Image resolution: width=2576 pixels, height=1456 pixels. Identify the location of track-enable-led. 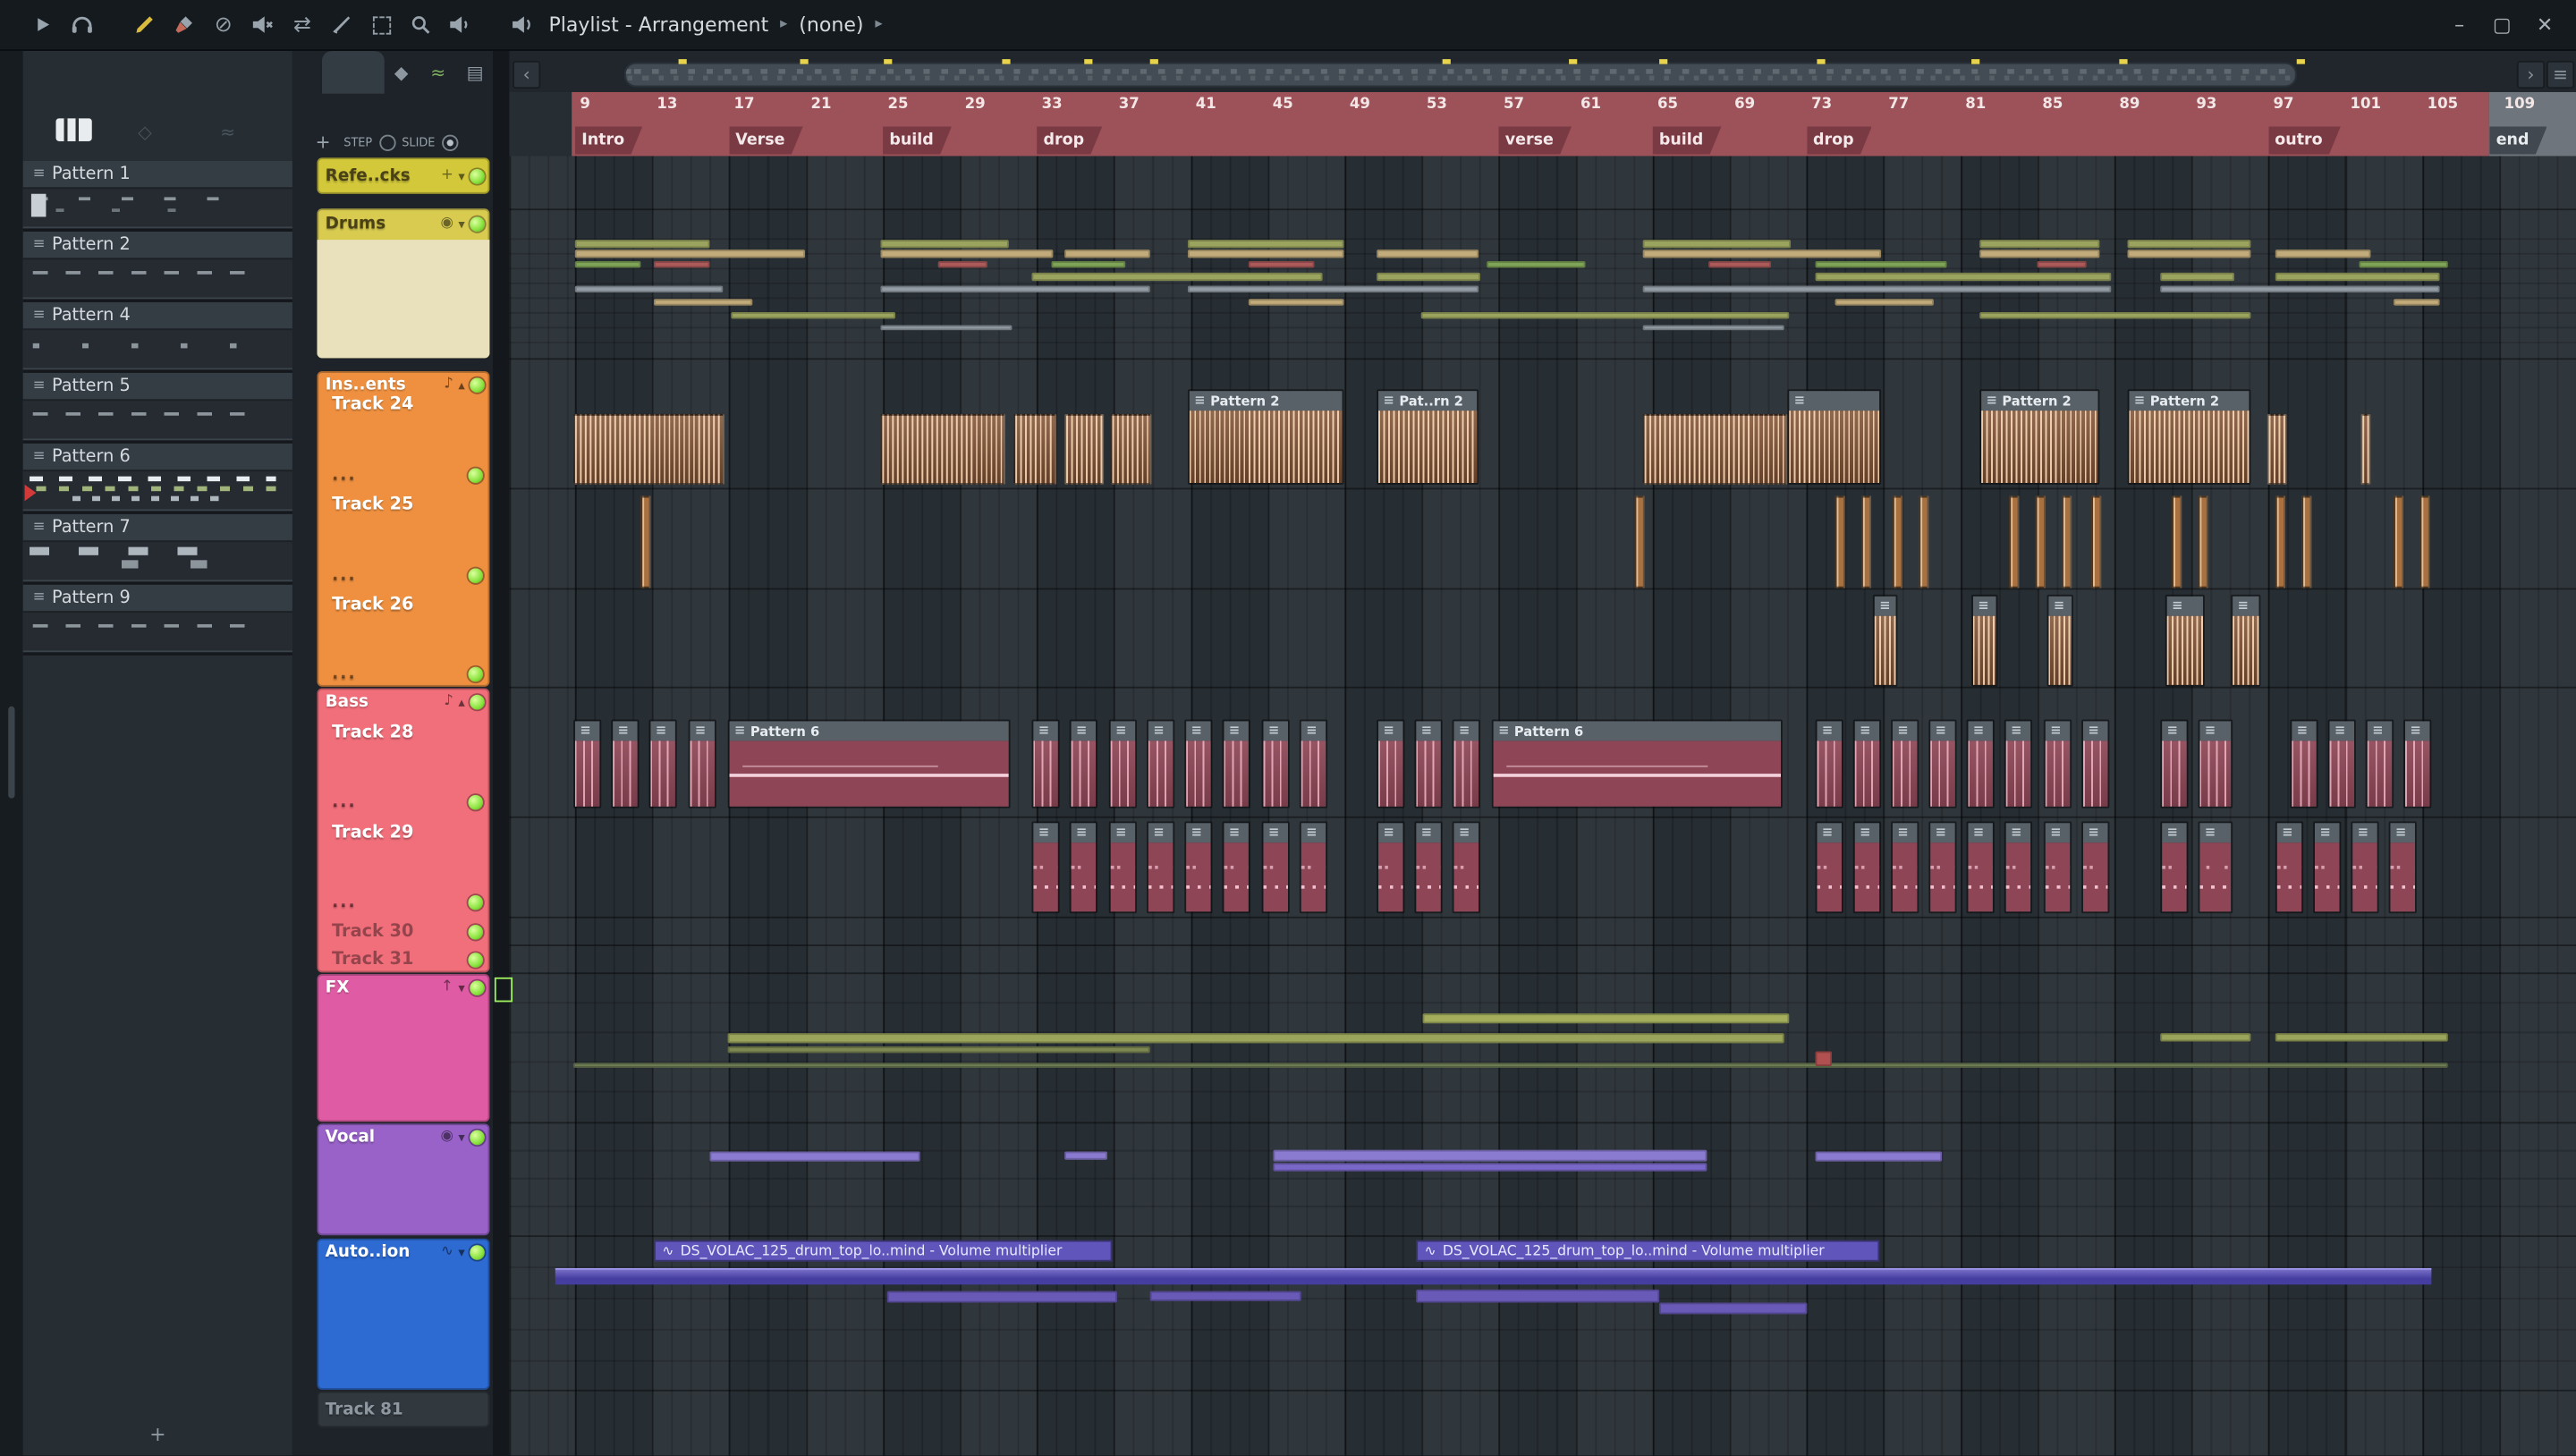
(477, 1137).